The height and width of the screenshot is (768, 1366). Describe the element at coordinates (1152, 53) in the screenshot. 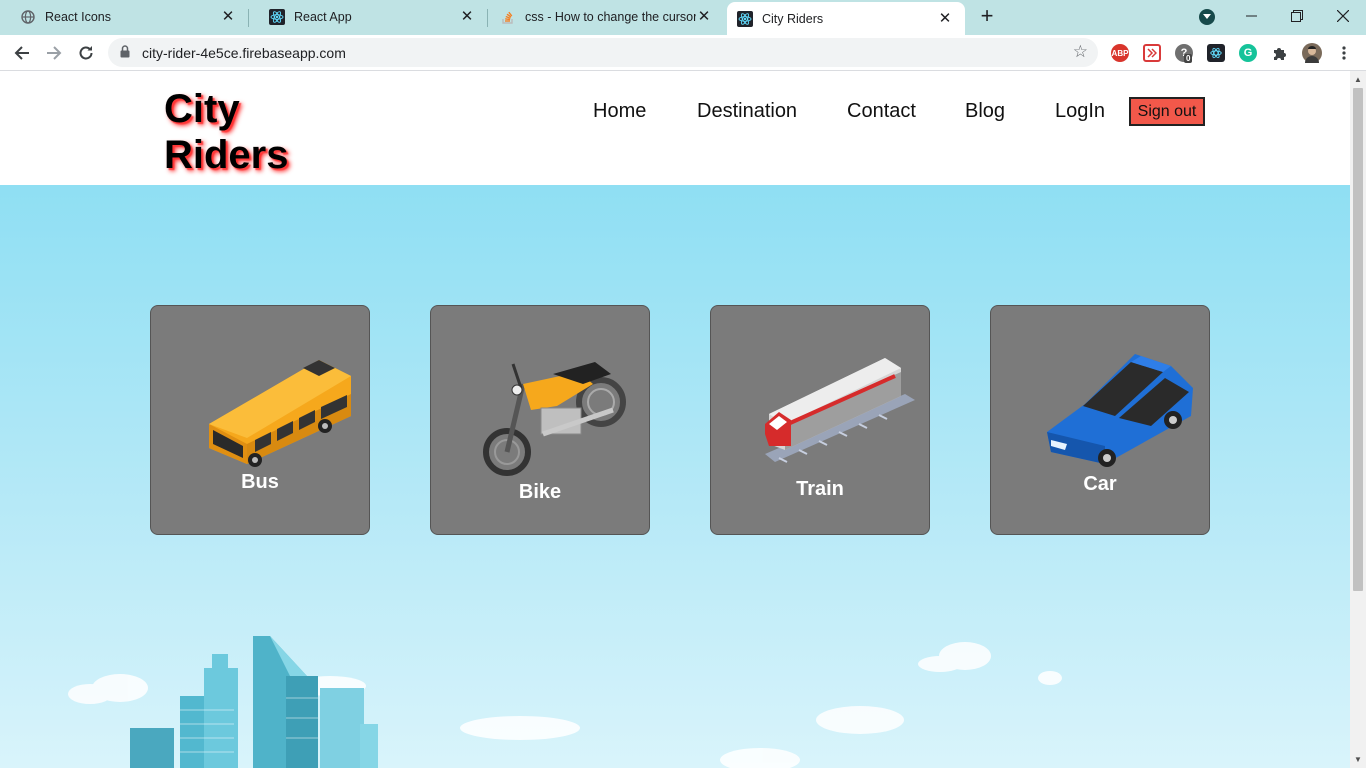

I see `extension-red-icon` at that location.